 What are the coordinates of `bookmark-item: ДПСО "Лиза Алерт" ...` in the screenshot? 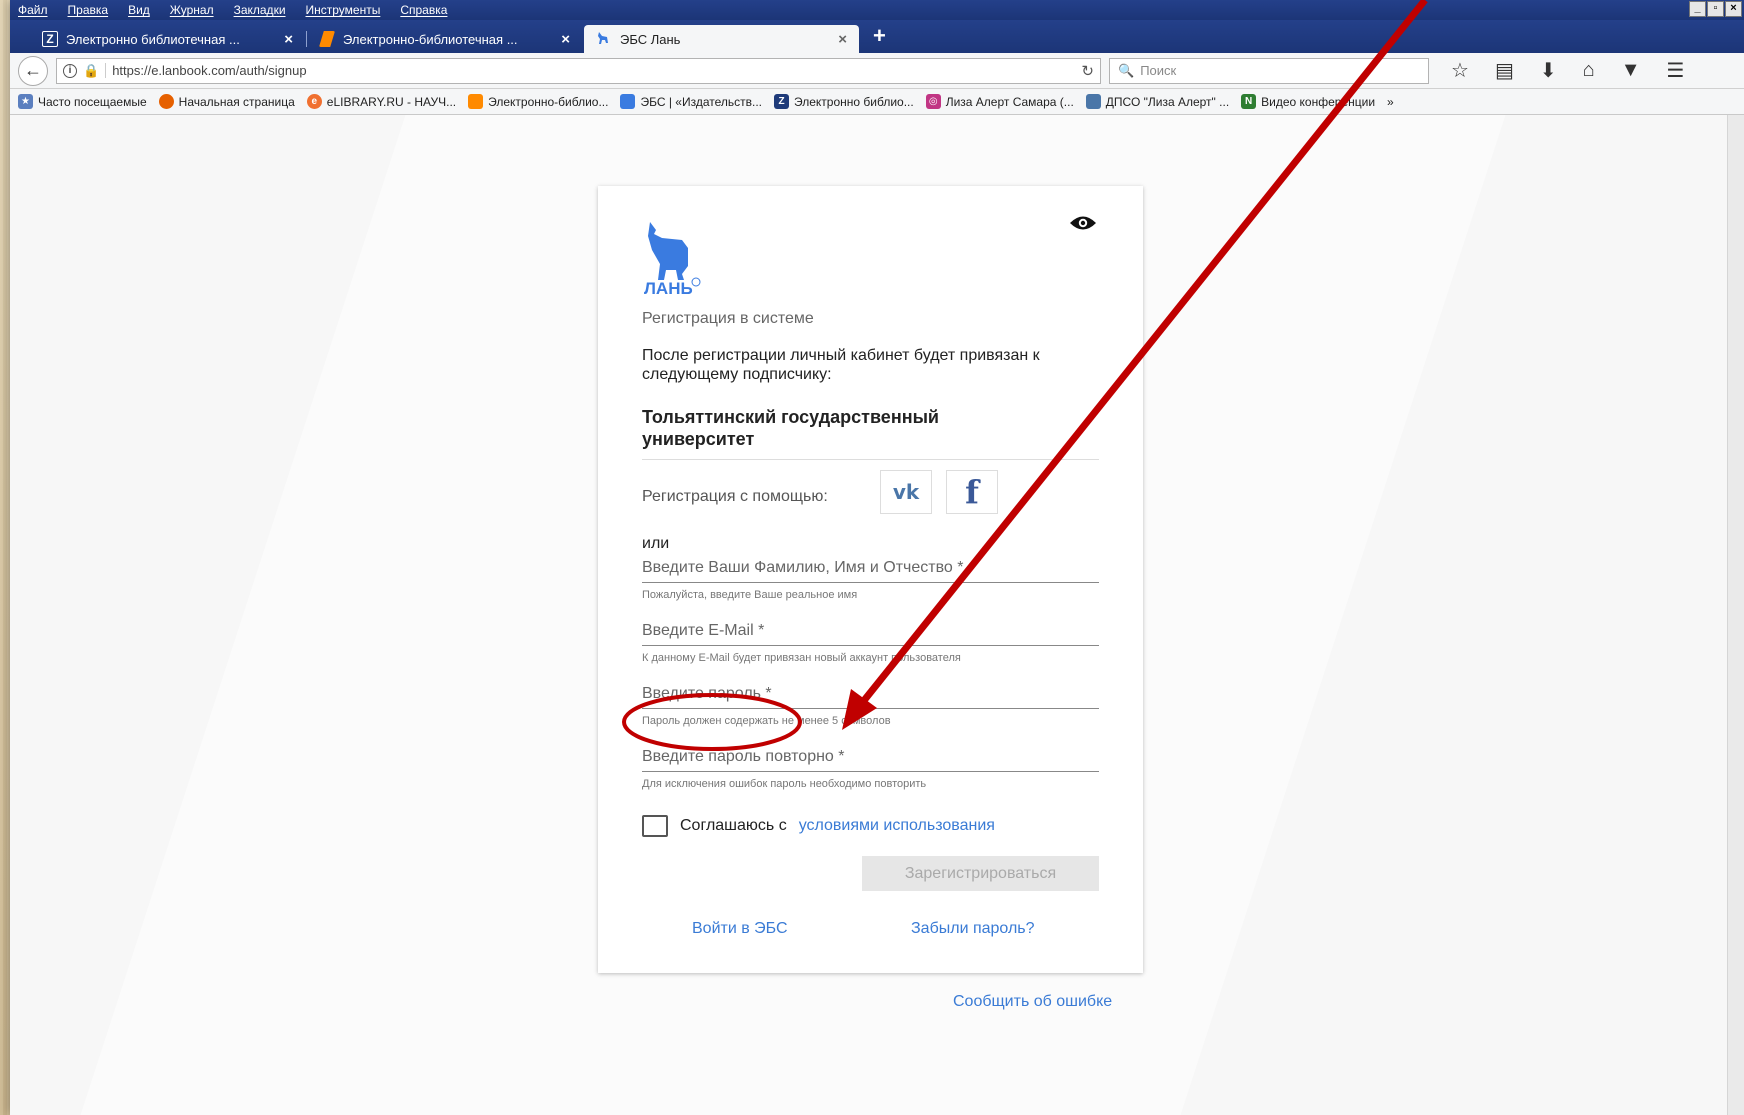 It's located at (1157, 101).